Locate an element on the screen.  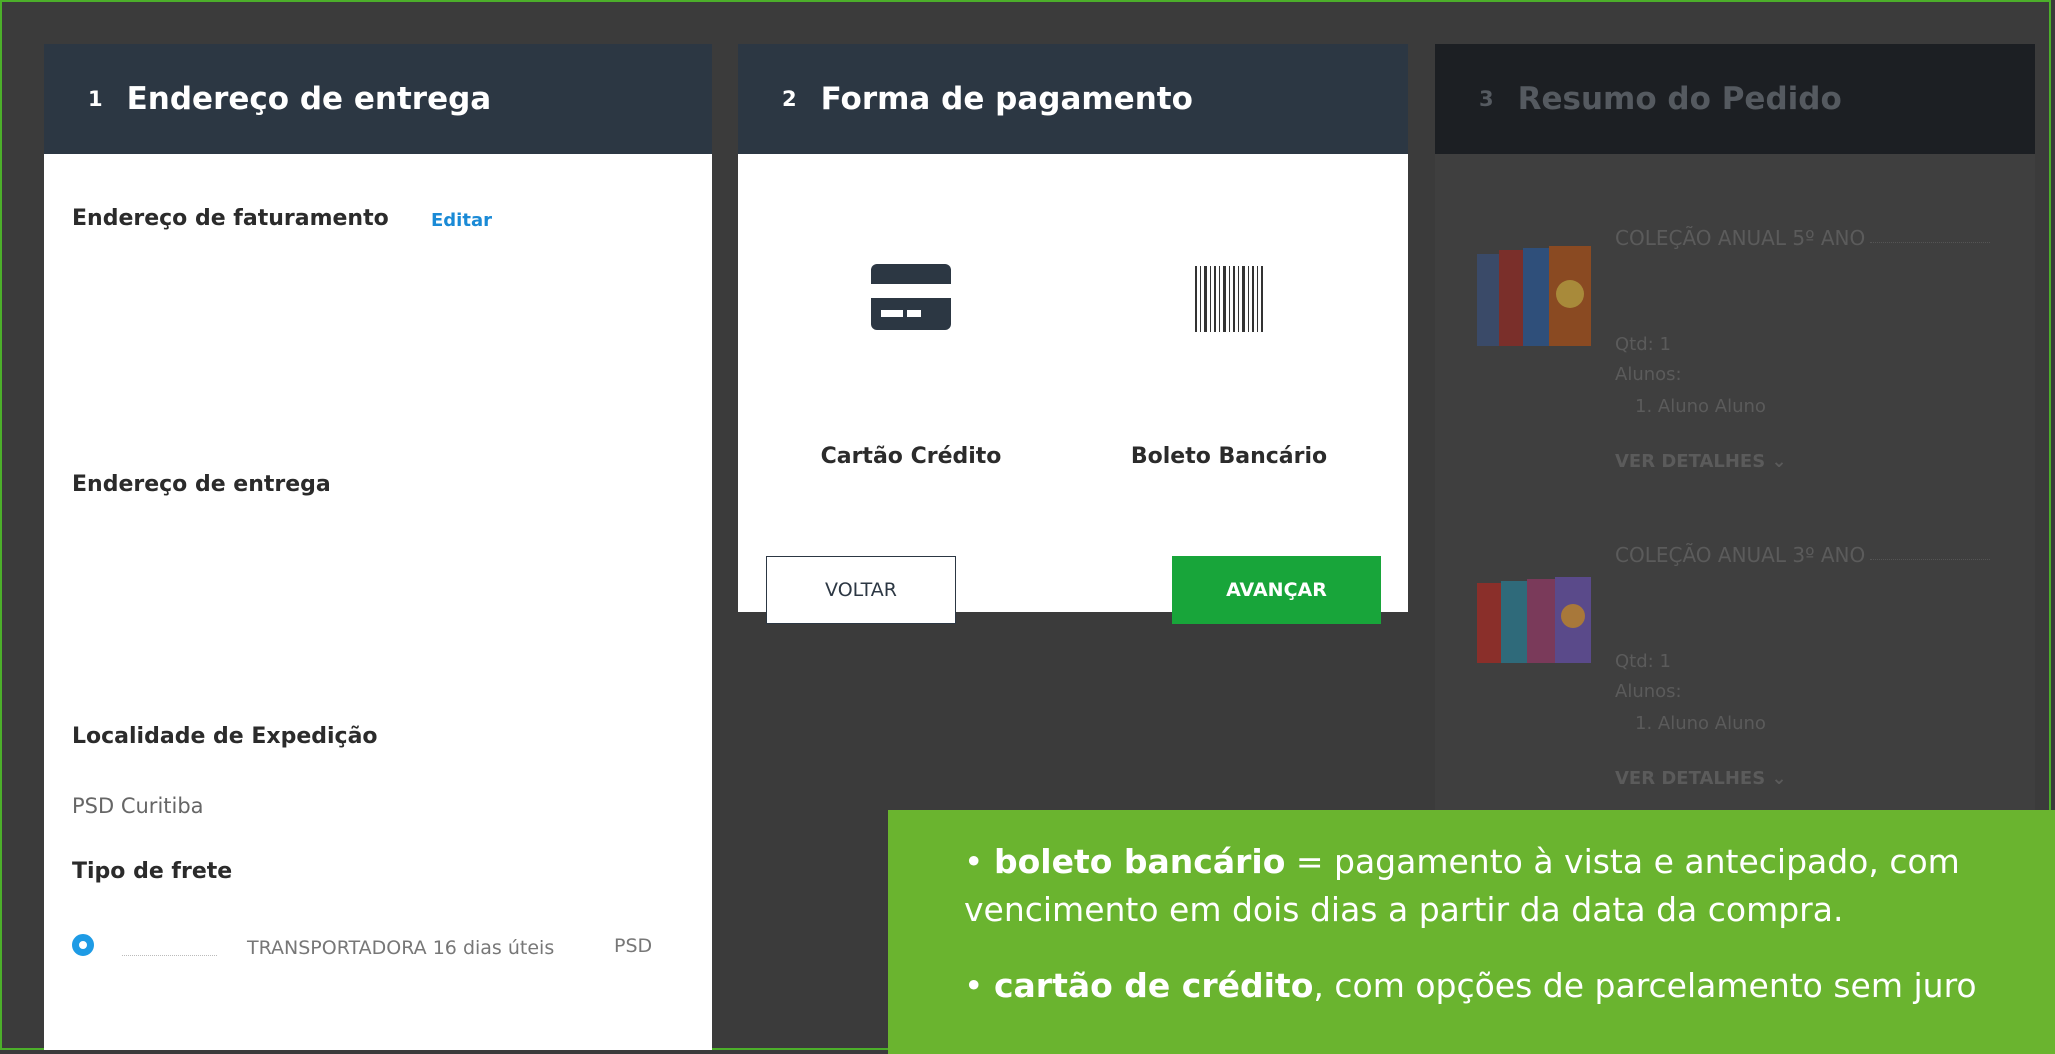
info-bold: cartão de crédito is located at coordinates (1153, 985).